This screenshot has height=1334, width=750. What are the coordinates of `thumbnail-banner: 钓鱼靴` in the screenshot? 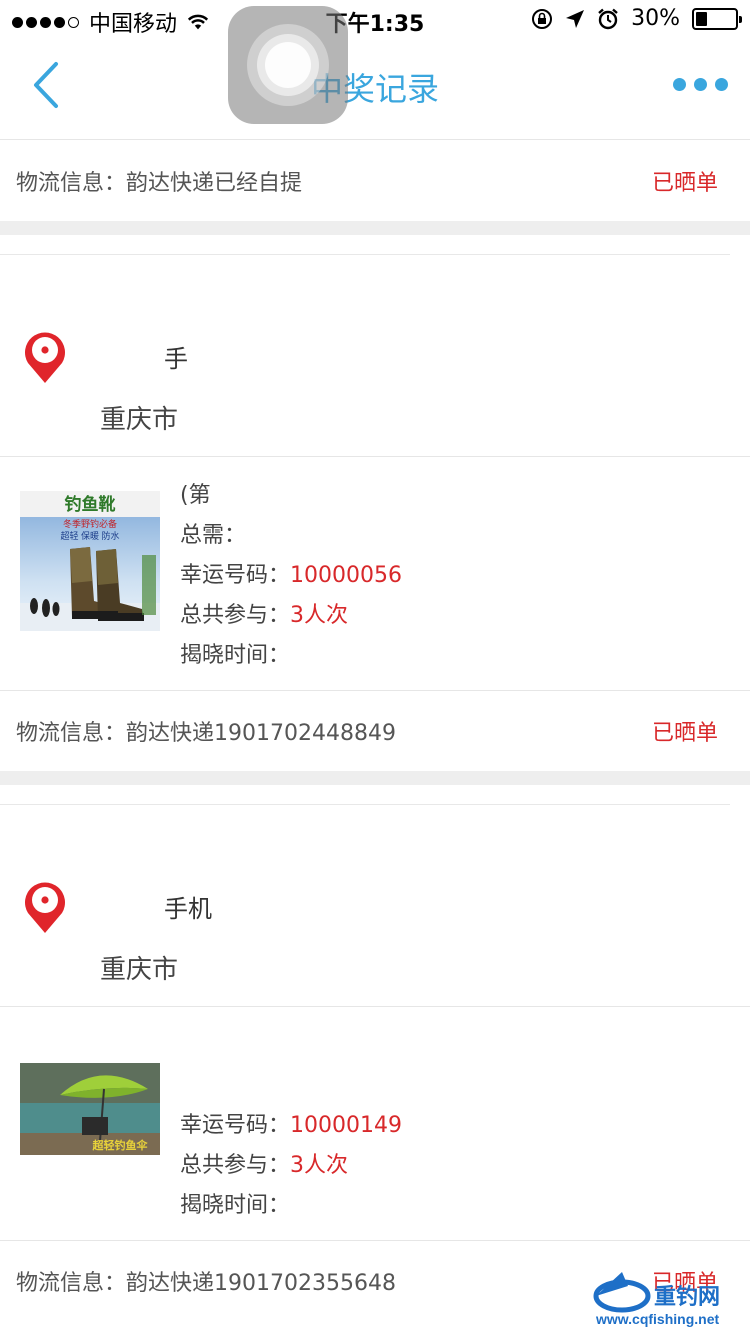 It's located at (90, 504).